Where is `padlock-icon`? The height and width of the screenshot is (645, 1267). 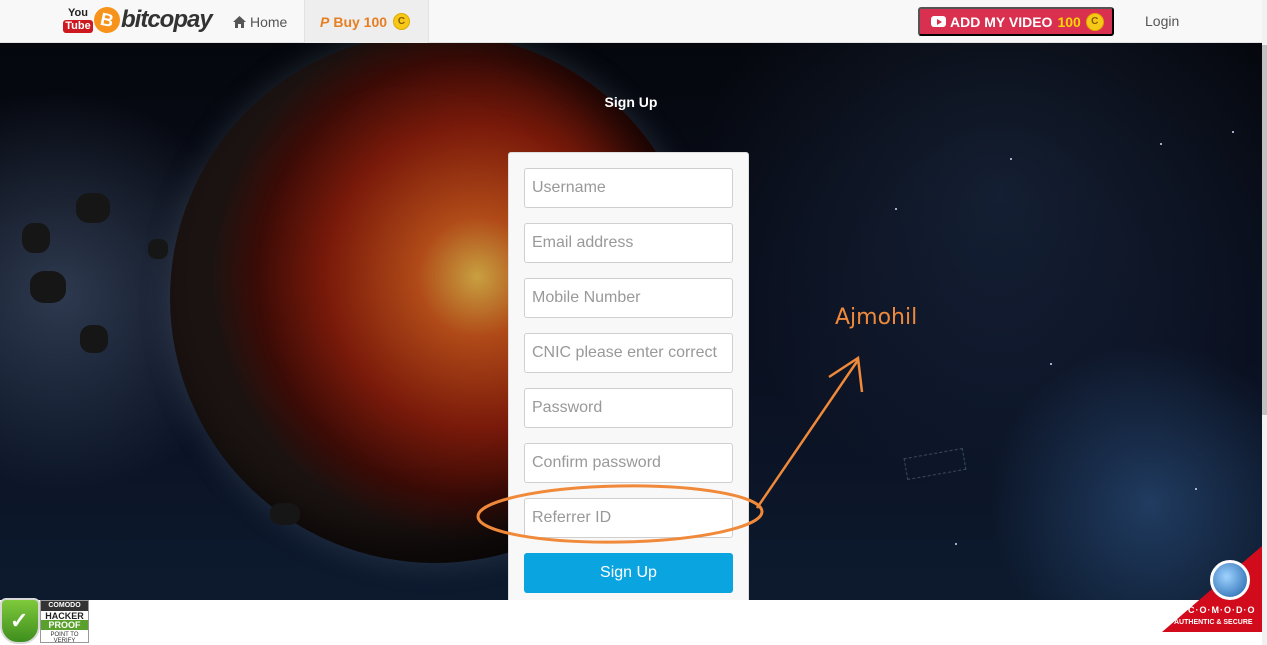 padlock-icon is located at coordinates (1230, 580).